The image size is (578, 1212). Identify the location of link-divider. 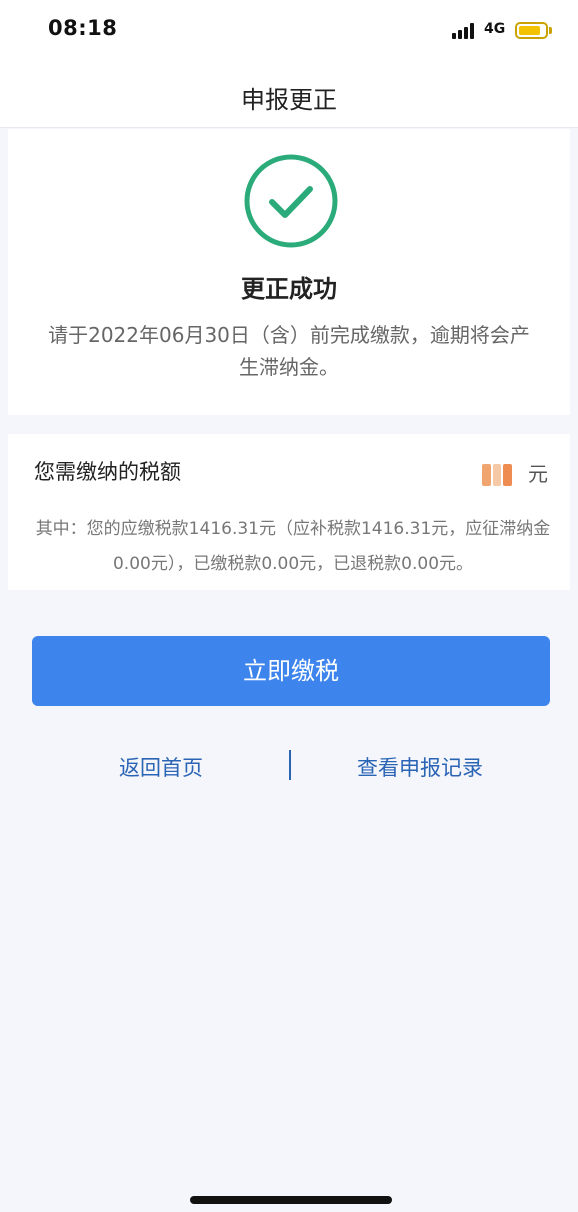
(290, 765).